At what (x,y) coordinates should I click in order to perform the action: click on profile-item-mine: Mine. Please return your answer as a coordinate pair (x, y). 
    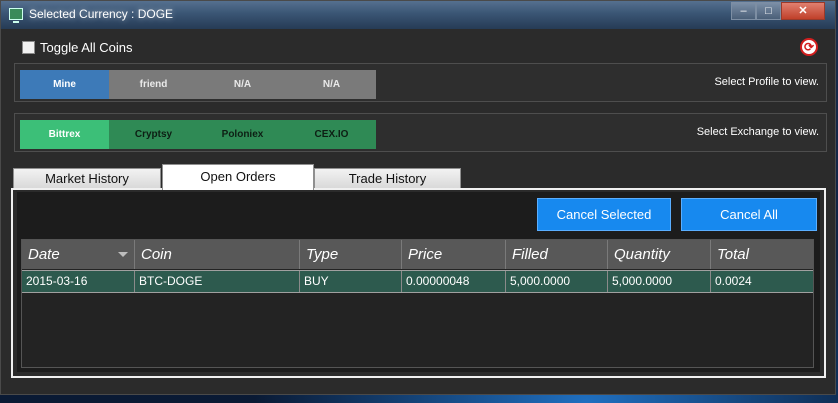
    Looking at the image, I should click on (64, 84).